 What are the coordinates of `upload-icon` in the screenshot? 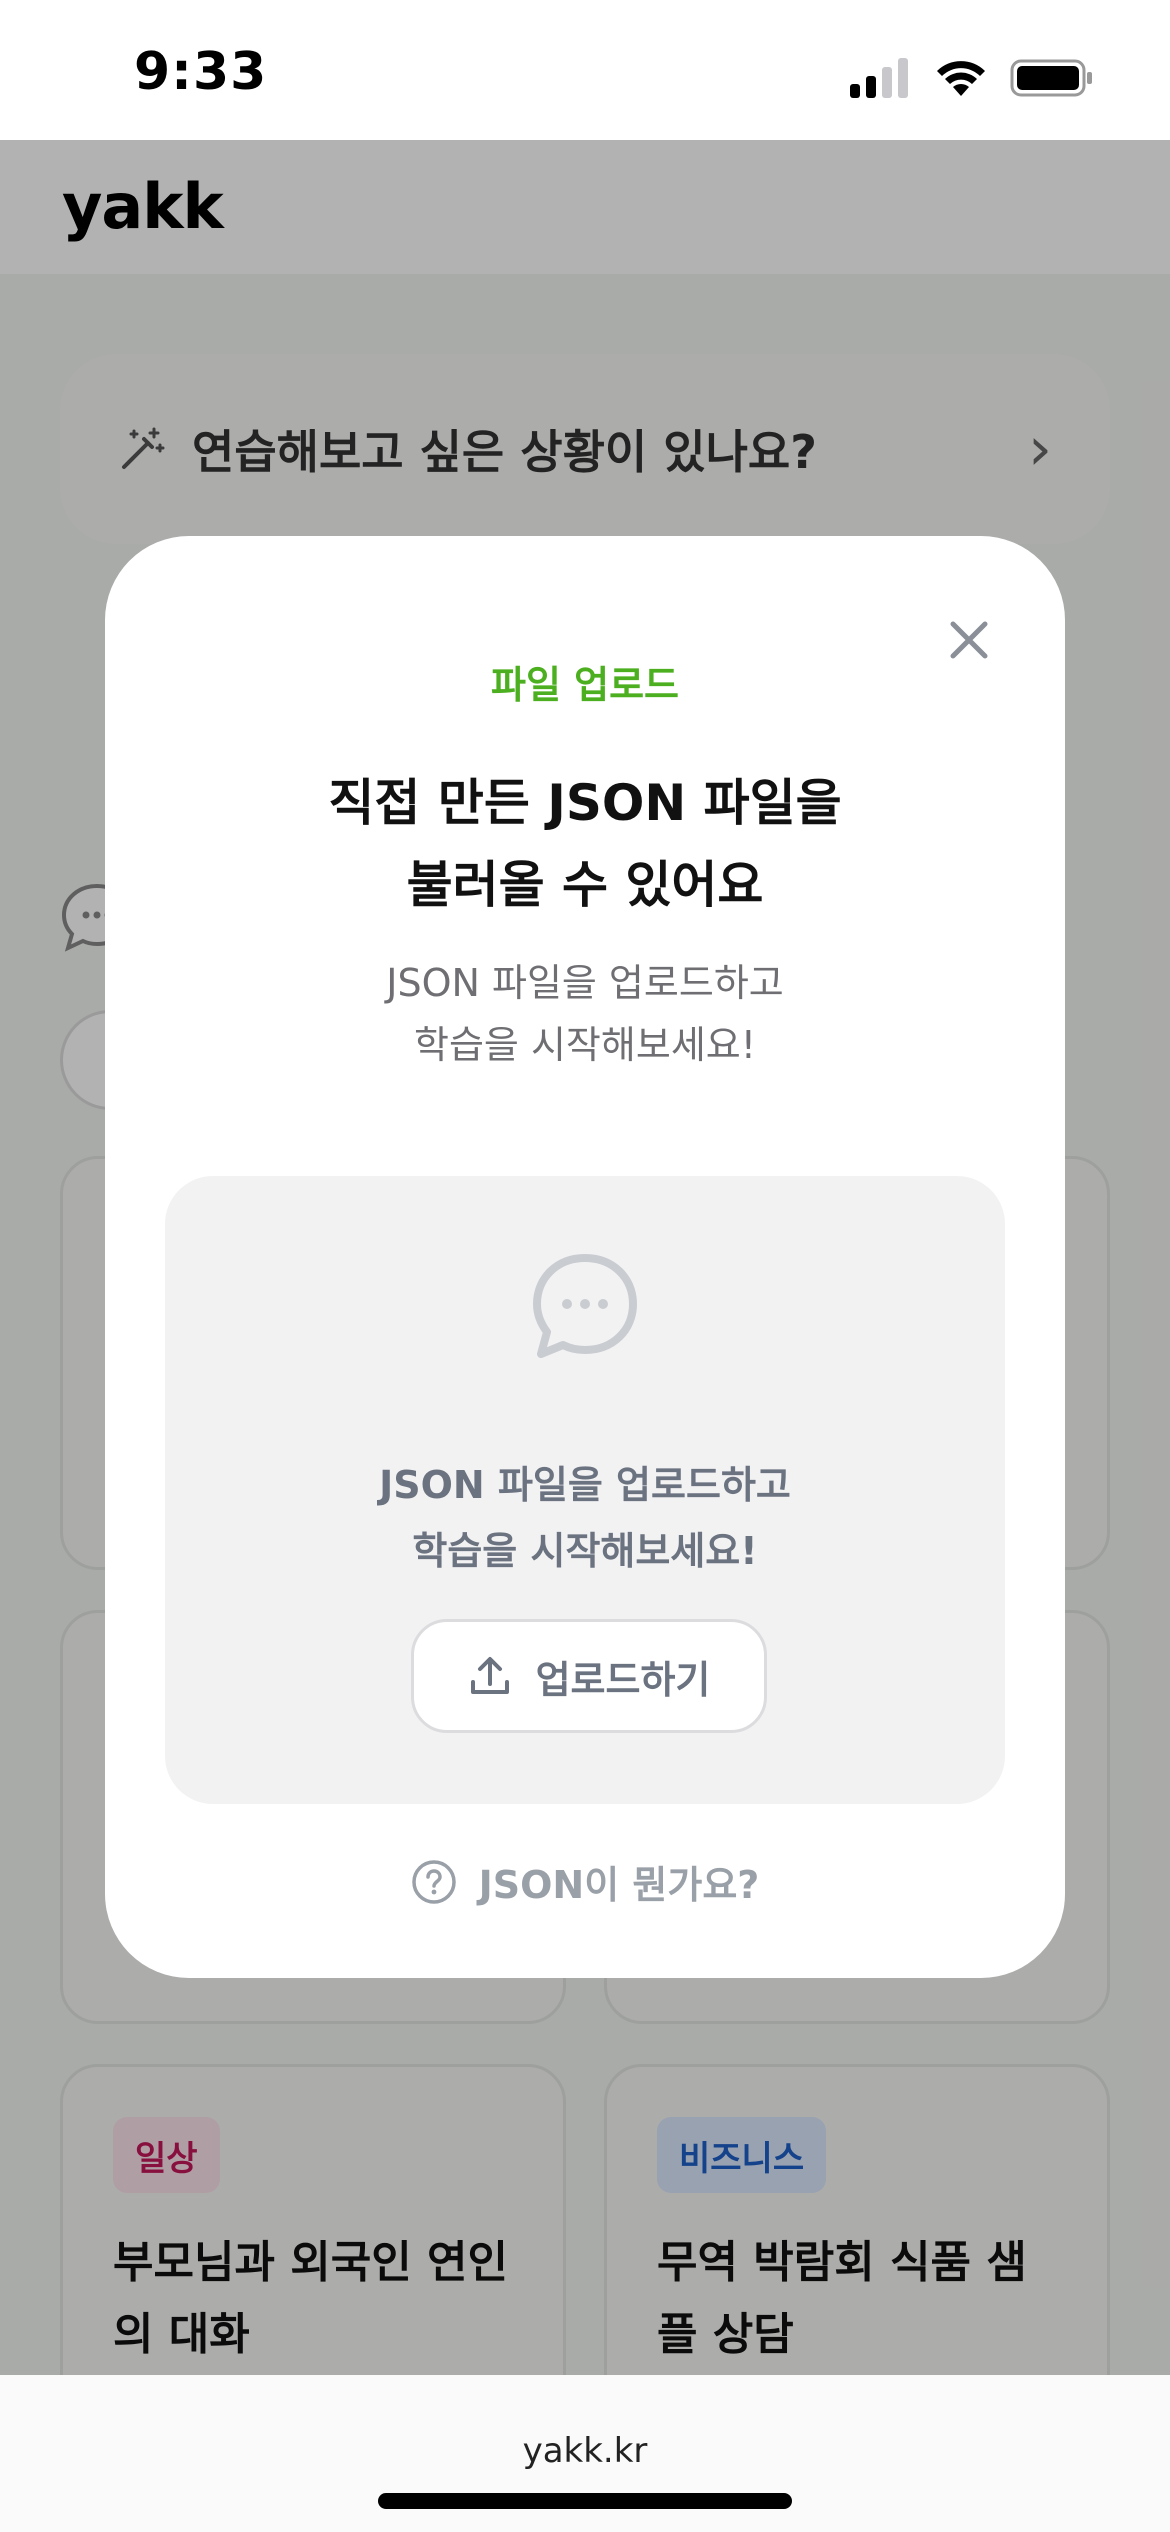 It's located at (489, 1675).